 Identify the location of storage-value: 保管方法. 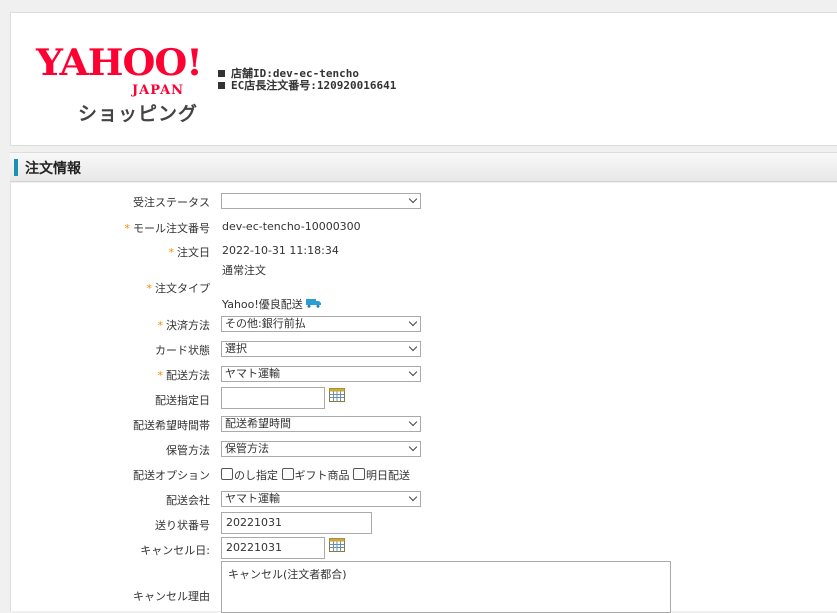
(247, 448).